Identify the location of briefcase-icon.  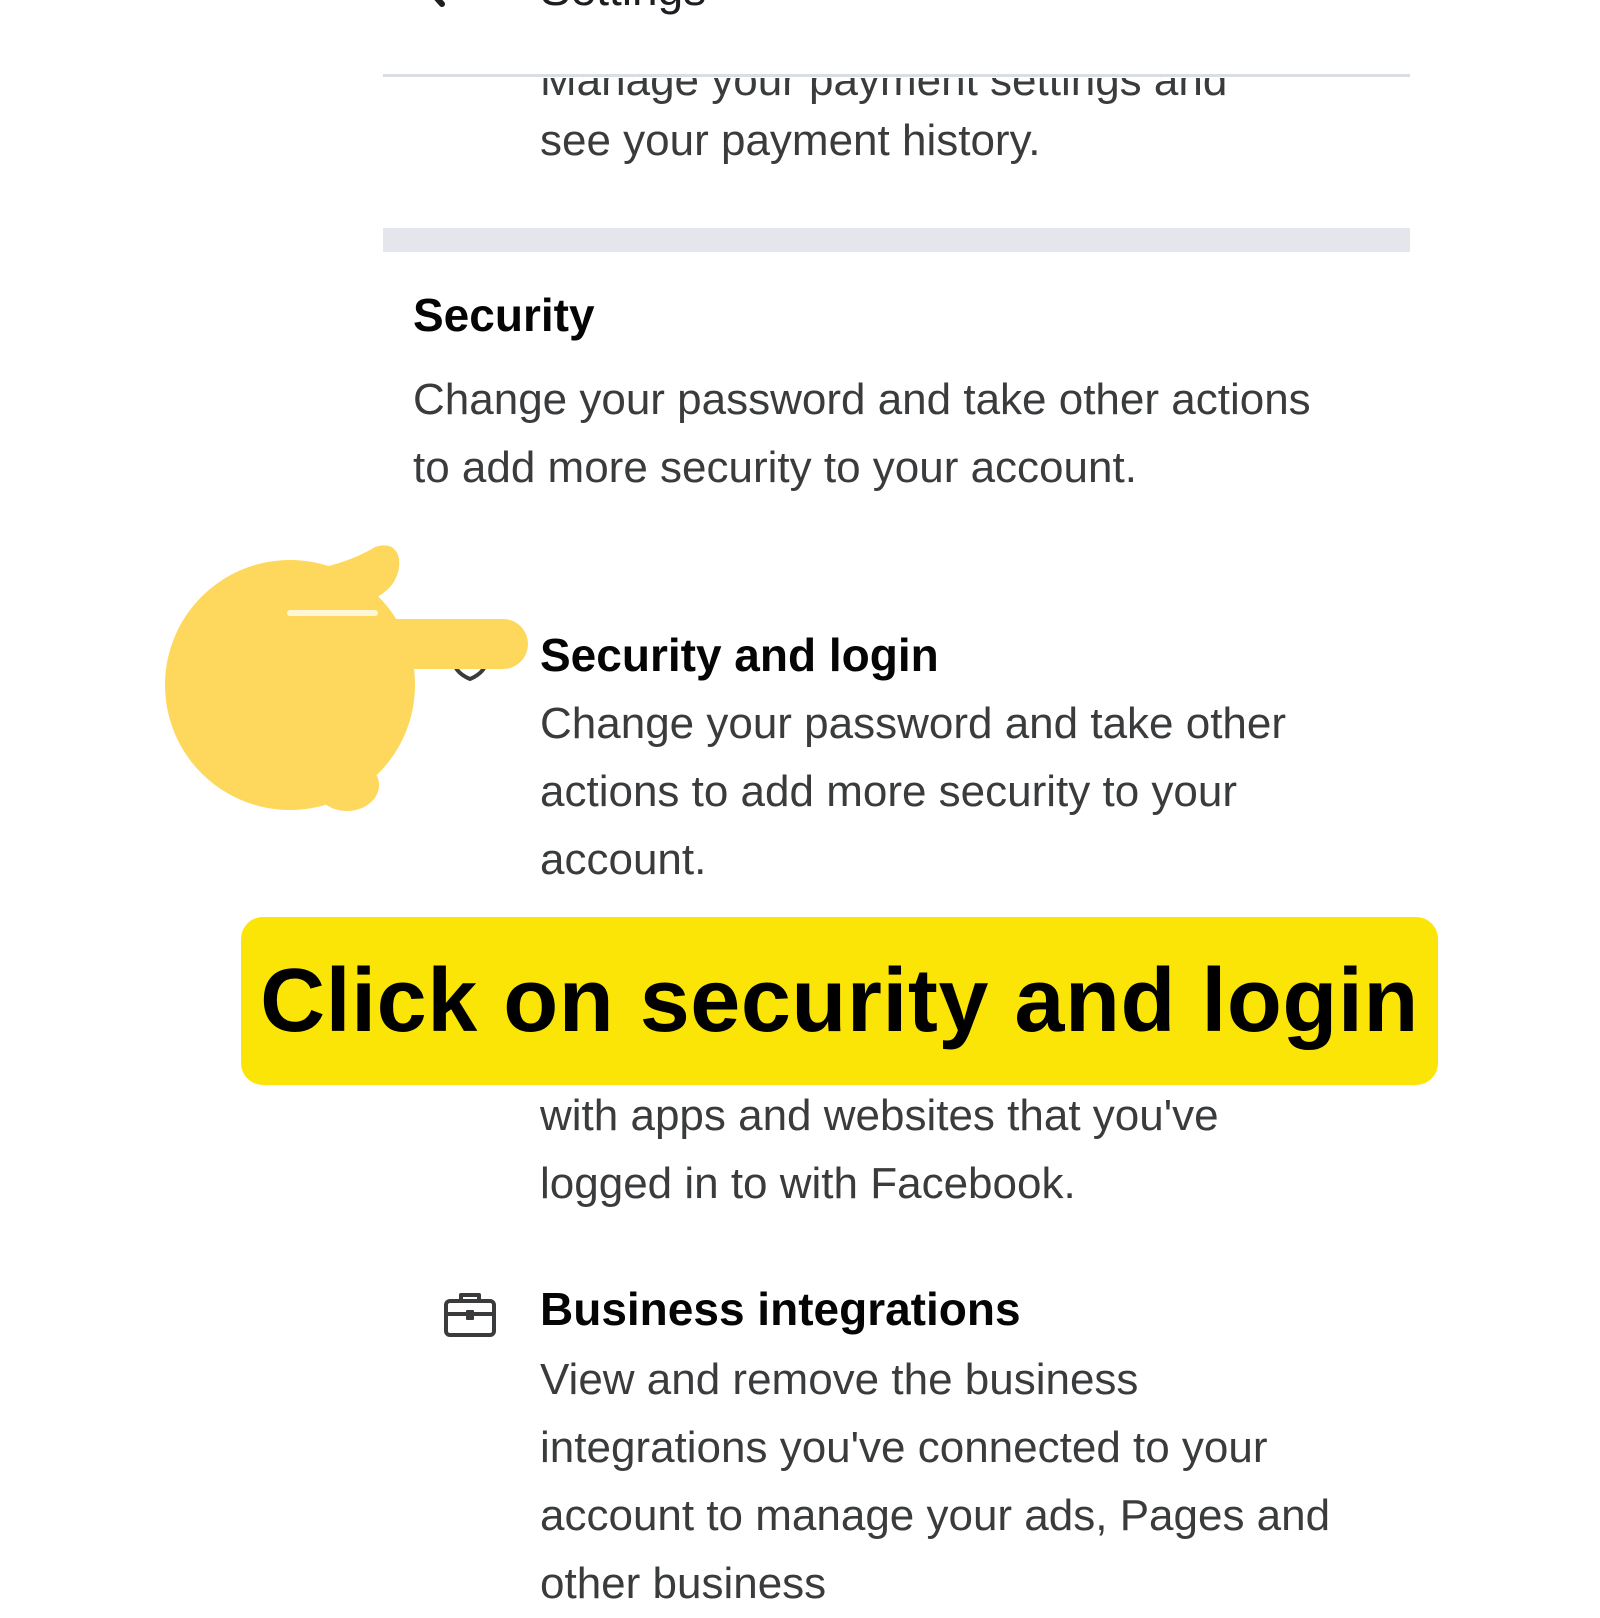
(470, 1315).